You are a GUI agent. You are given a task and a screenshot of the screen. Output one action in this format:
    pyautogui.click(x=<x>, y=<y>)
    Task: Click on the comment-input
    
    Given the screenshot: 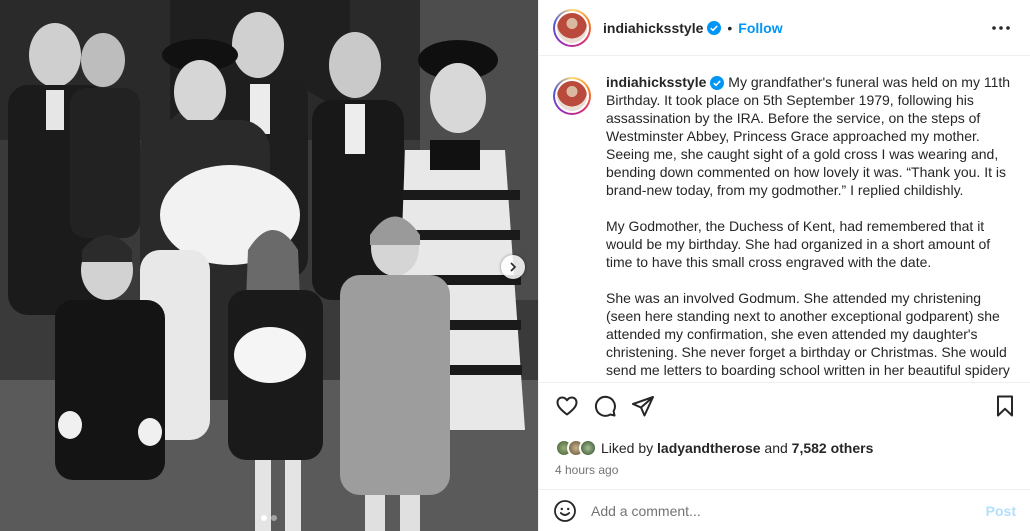 What is the action you would take?
    pyautogui.click(x=788, y=510)
    